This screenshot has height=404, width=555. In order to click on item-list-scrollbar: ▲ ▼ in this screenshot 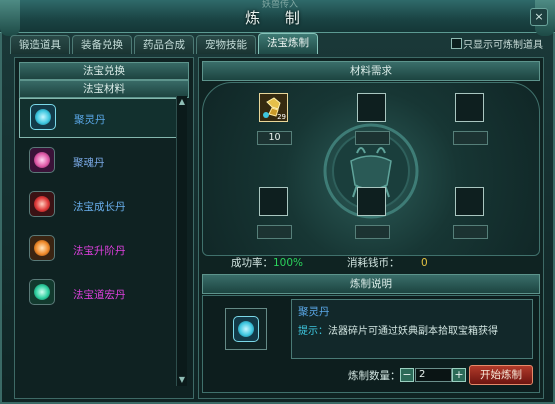, I will do `click(181, 241)`.